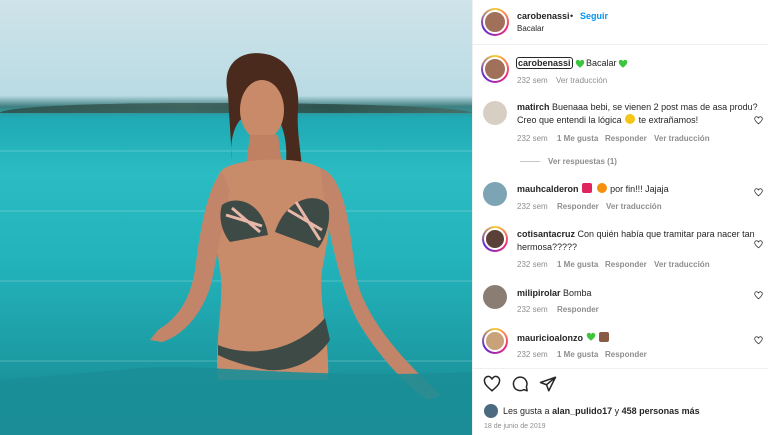 This screenshot has height=435, width=768. What do you see at coordinates (661, 411) in the screenshot?
I see `likes-count: 458 personas más` at bounding box center [661, 411].